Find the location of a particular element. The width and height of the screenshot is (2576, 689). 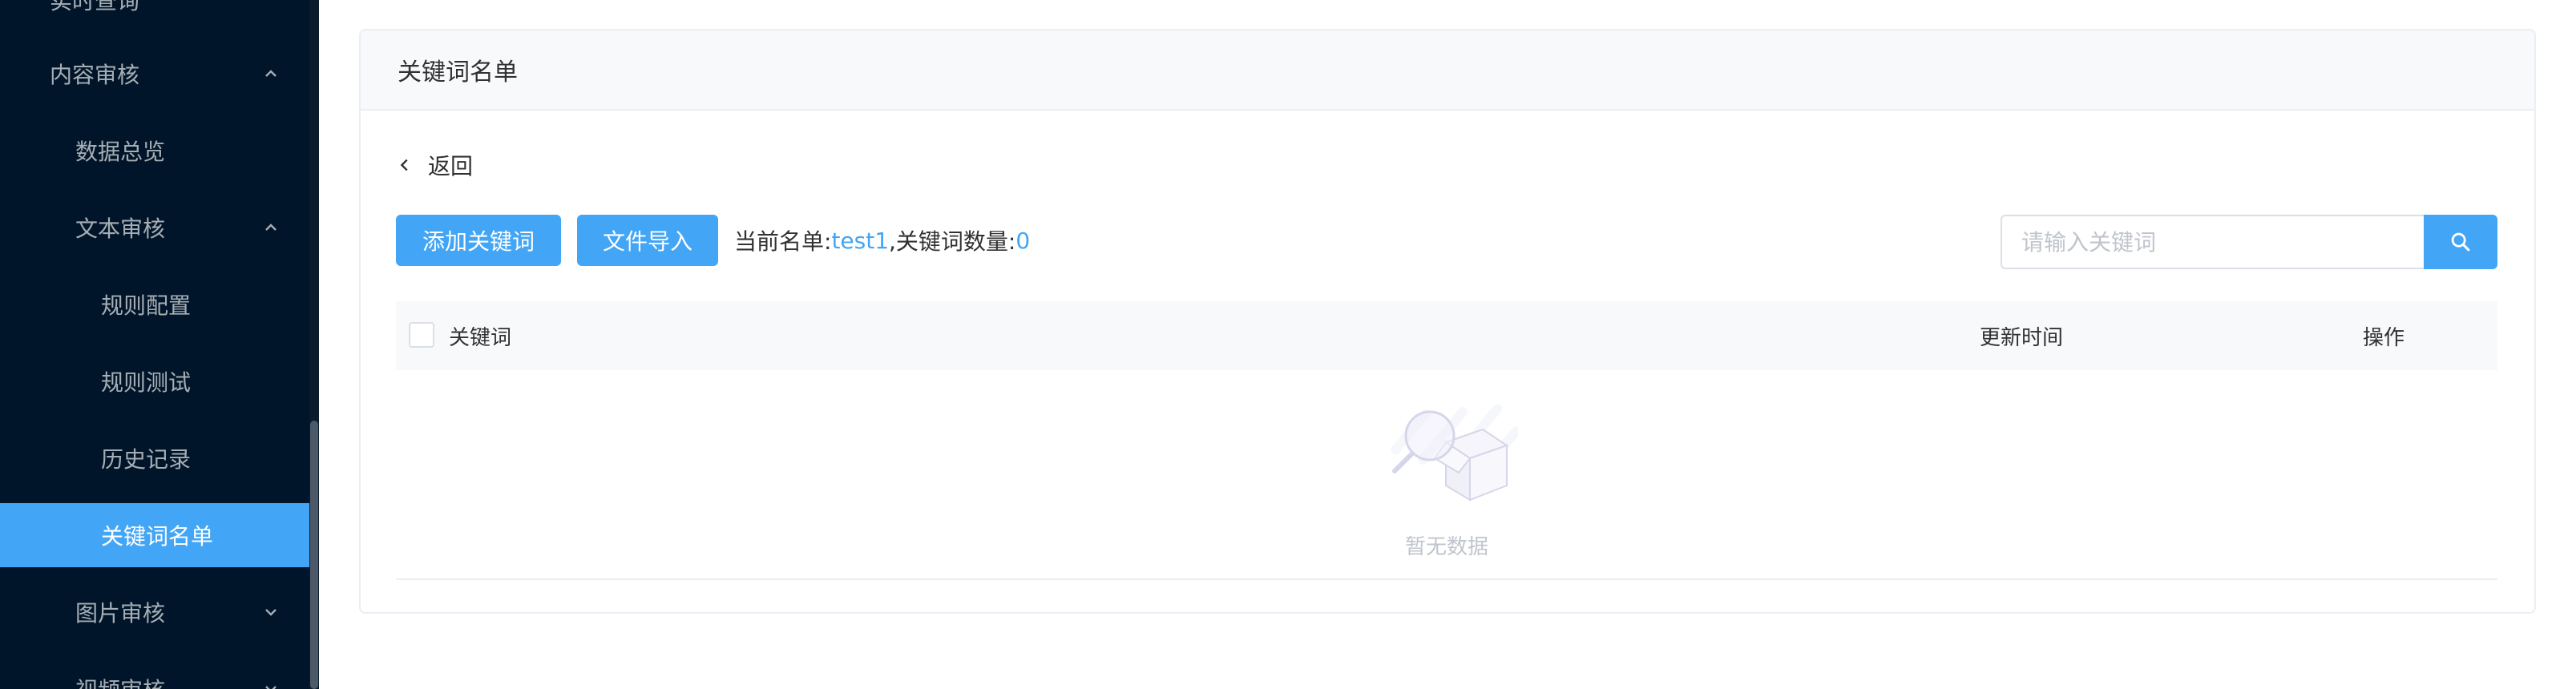

add-keyword-button: 添加关键词 is located at coordinates (479, 240).